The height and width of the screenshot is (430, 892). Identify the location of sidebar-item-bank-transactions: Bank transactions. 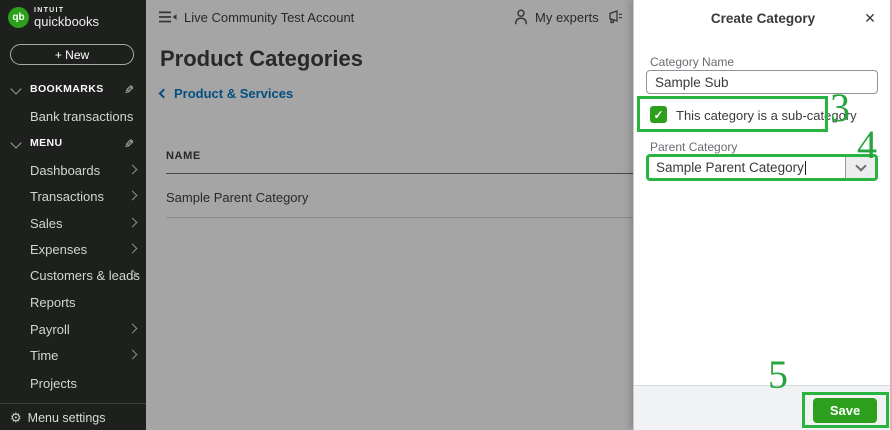
(73, 116).